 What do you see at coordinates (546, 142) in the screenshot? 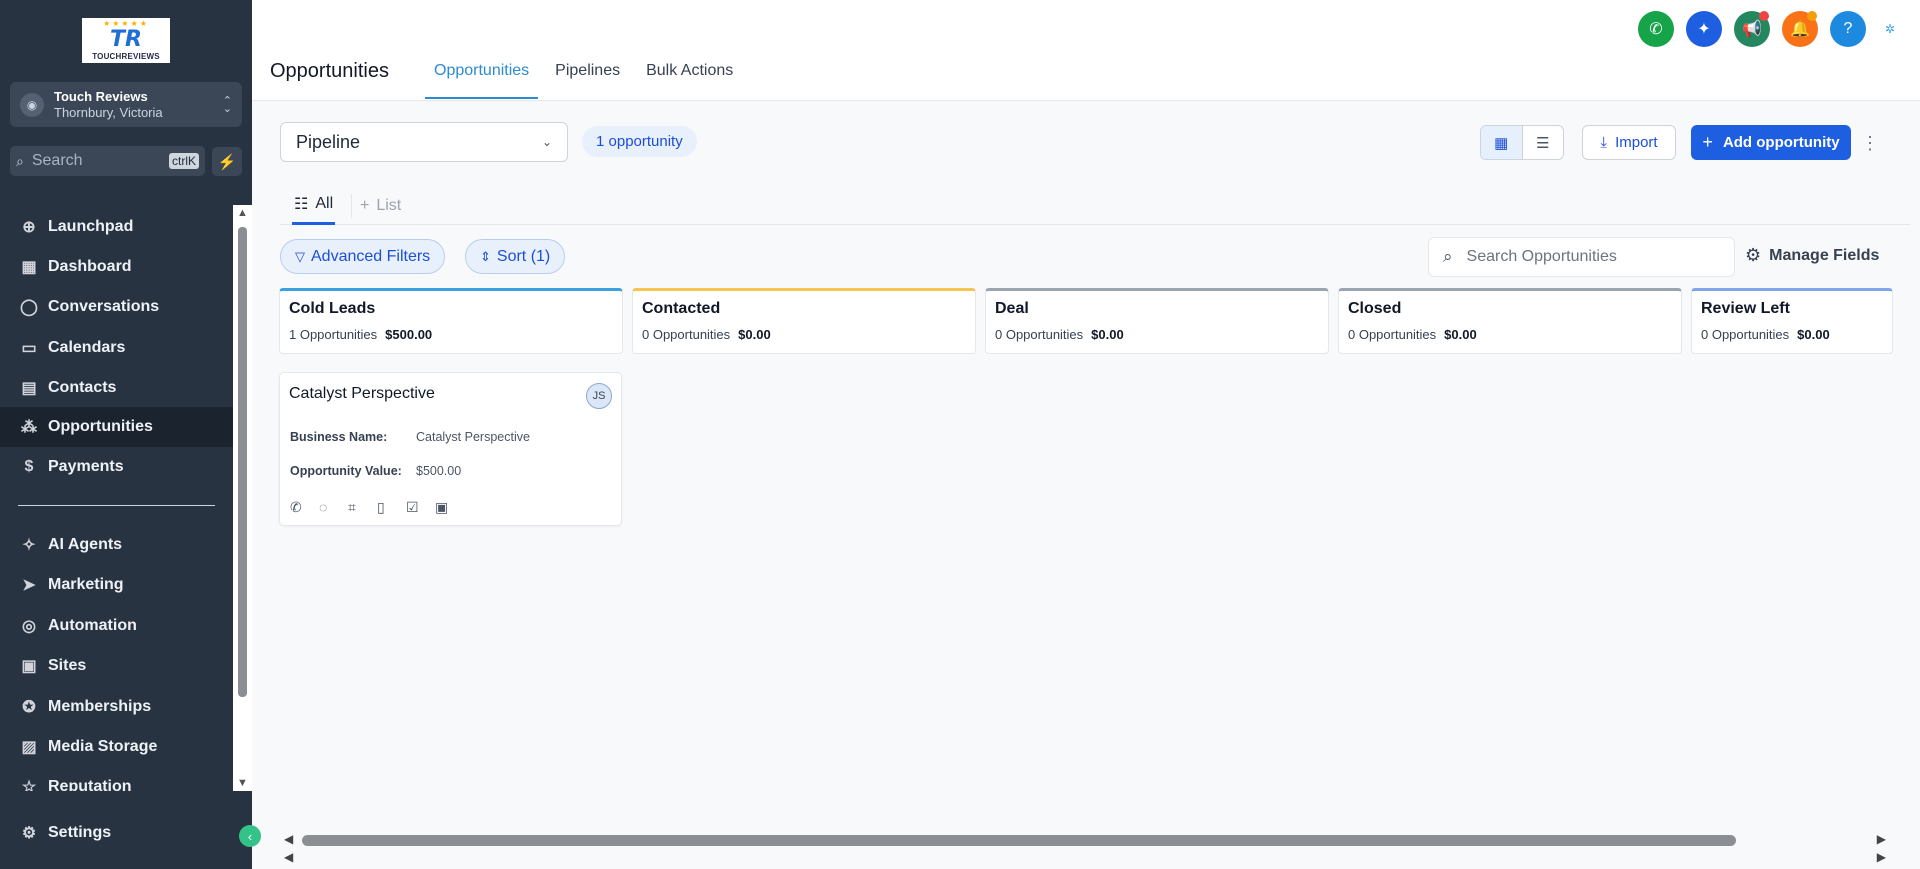
I see `chevron-down-icon: ⌄` at bounding box center [546, 142].